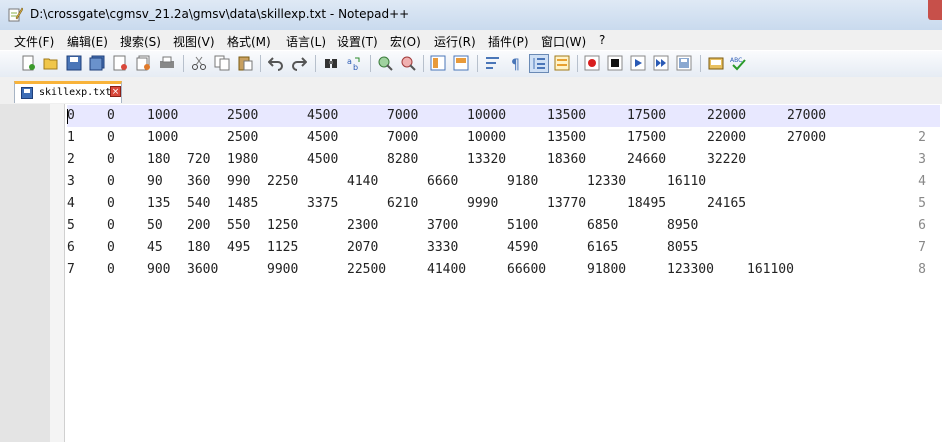  What do you see at coordinates (455, 41) in the screenshot?
I see `menu-run: 运行(R)` at bounding box center [455, 41].